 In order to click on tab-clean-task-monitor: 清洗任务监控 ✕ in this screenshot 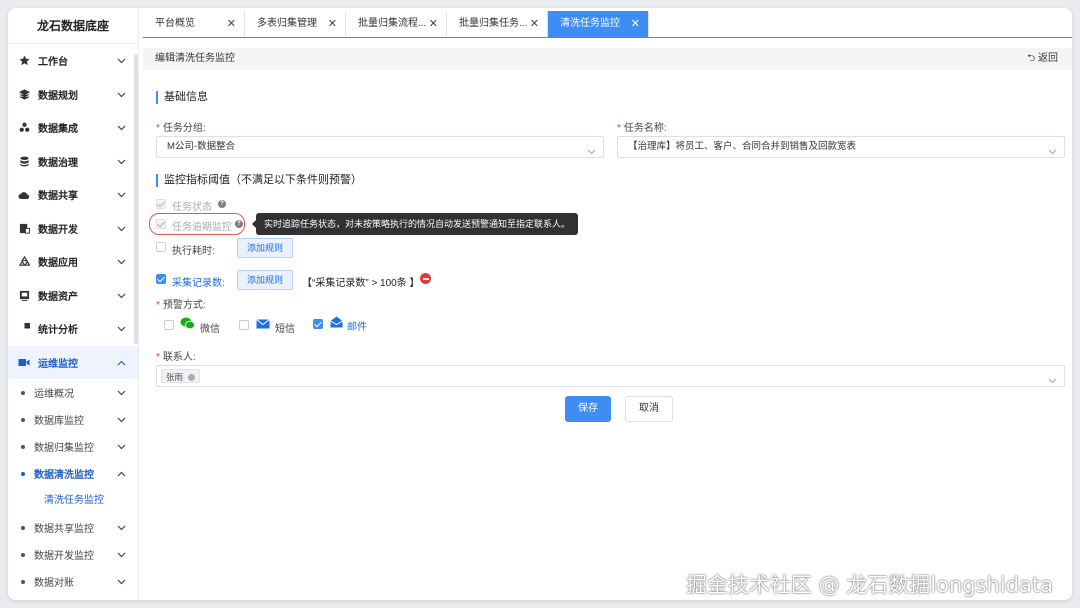, I will do `click(598, 24)`.